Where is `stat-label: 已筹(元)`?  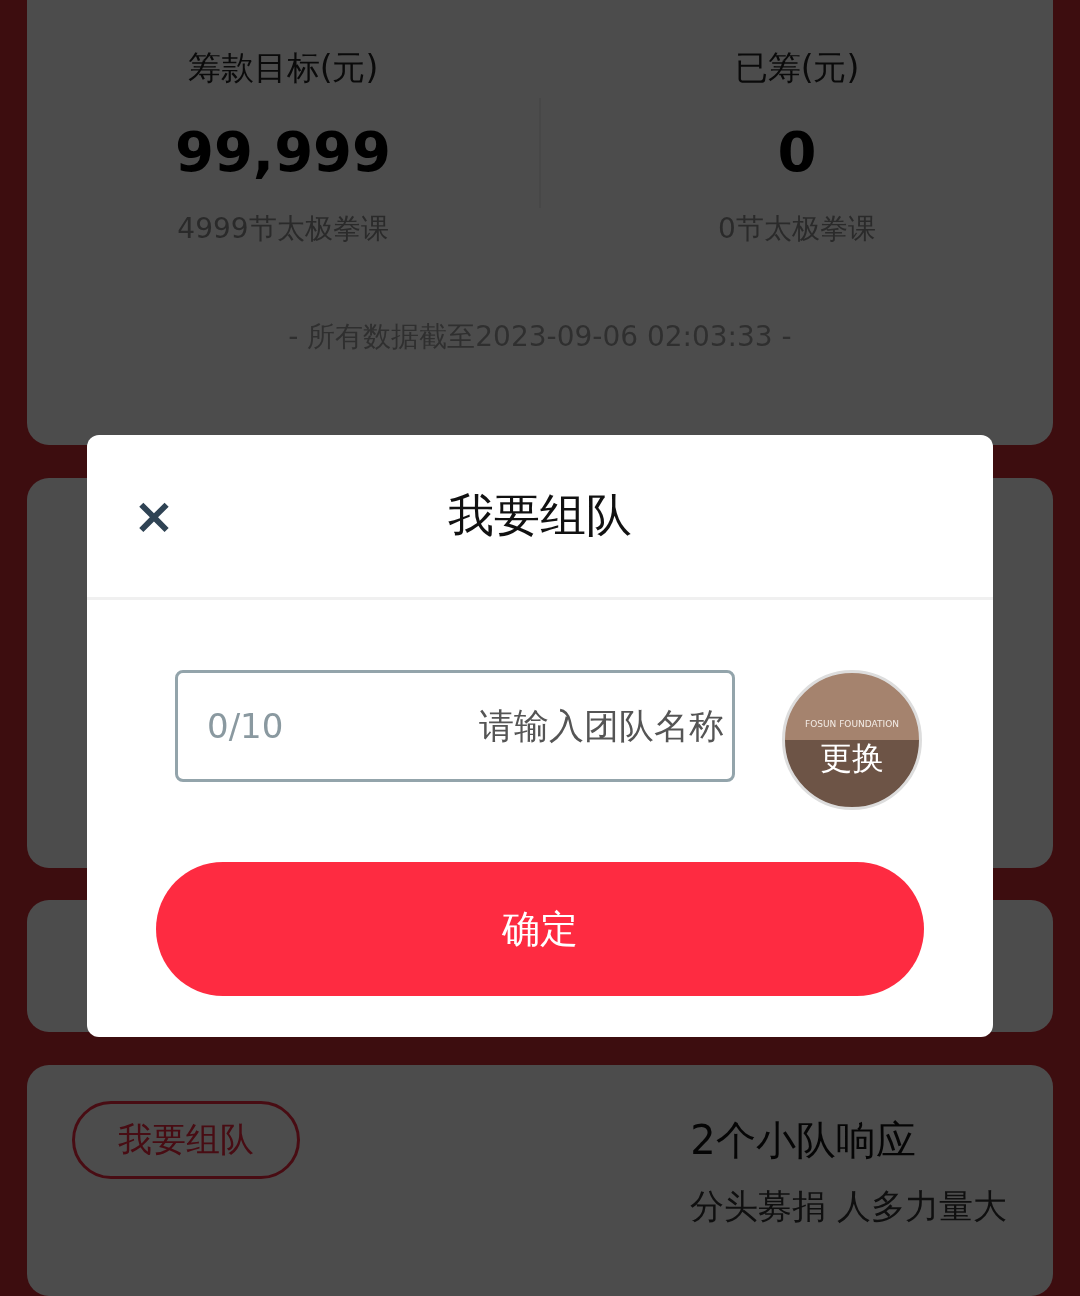
stat-label: 已筹(元) is located at coordinates (797, 68).